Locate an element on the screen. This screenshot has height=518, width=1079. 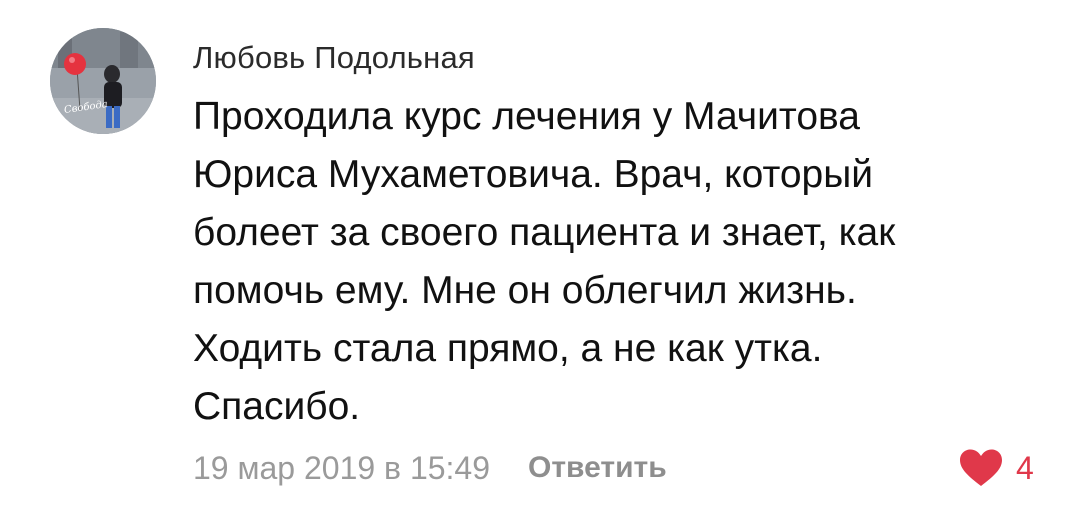
comment-text-line: болеет за своего пациента и знает, как is located at coordinates (544, 232).